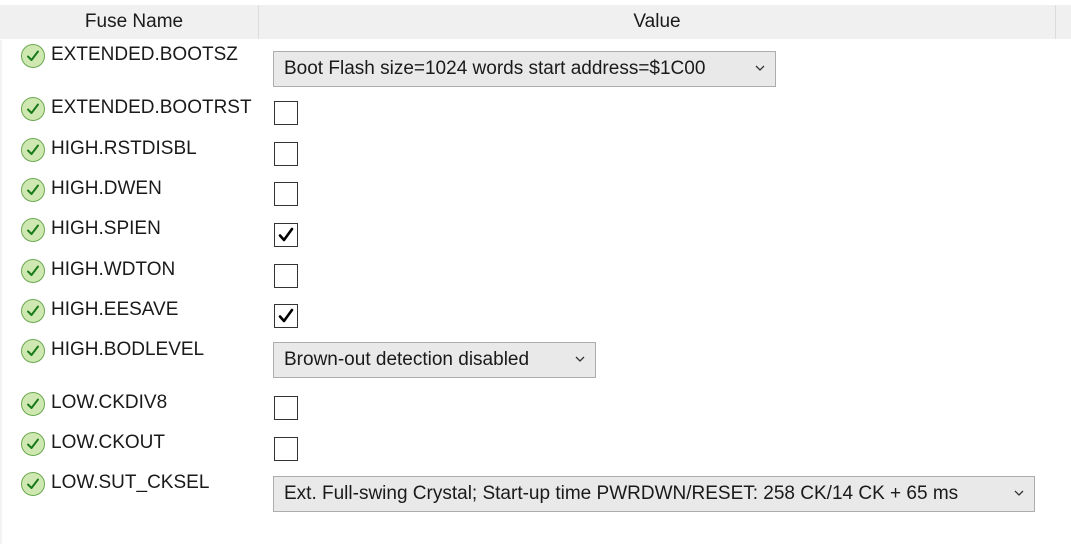 Image resolution: width=1071 pixels, height=544 pixels. I want to click on fuse-name-label: LOW.CKDIV8, so click(109, 402).